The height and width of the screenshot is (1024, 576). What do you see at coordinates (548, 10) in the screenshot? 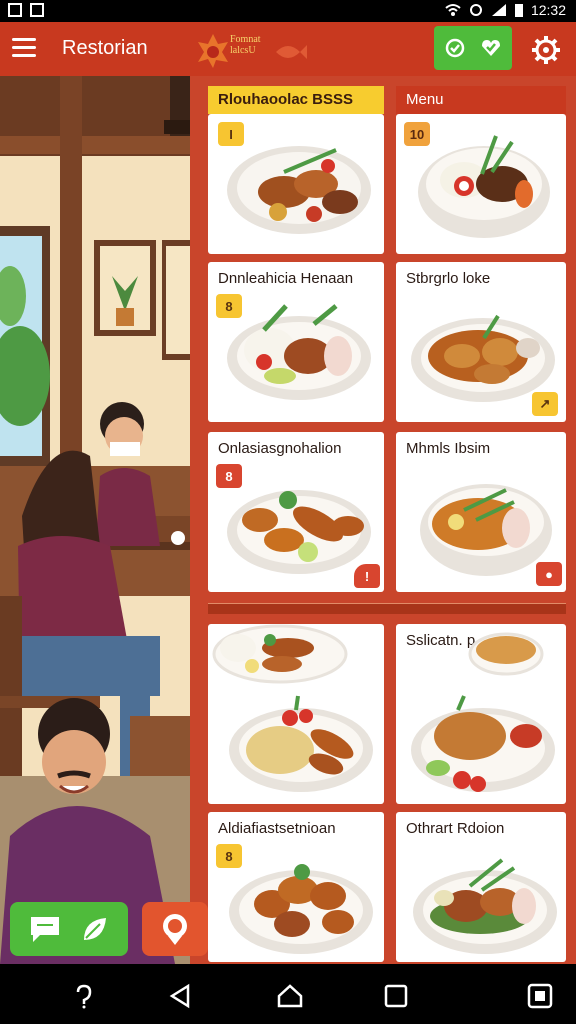
I see `clock: 12:32` at bounding box center [548, 10].